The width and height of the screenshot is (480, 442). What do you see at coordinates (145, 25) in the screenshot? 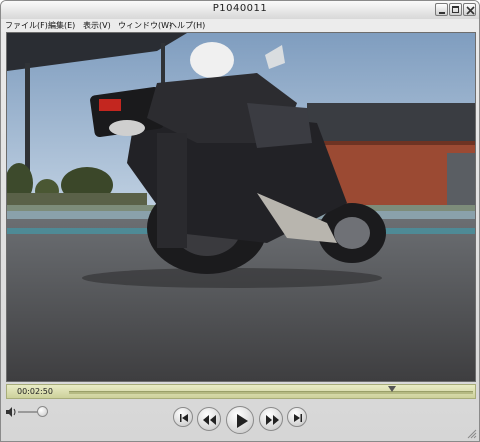
I see `menu-window: ウィンドウ(W)` at bounding box center [145, 25].